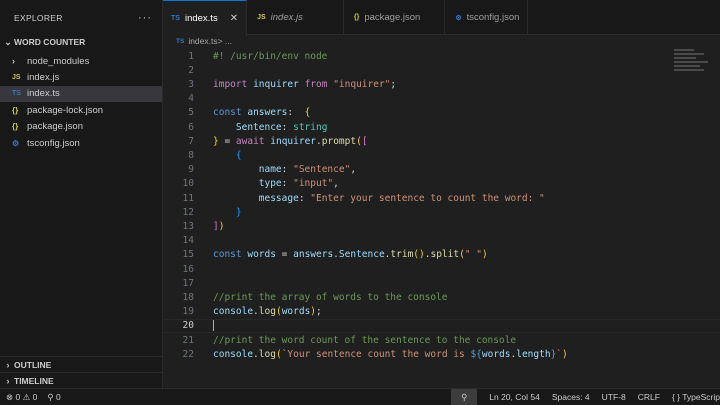 This screenshot has height=405, width=720. I want to click on line-number: 21, so click(188, 340).